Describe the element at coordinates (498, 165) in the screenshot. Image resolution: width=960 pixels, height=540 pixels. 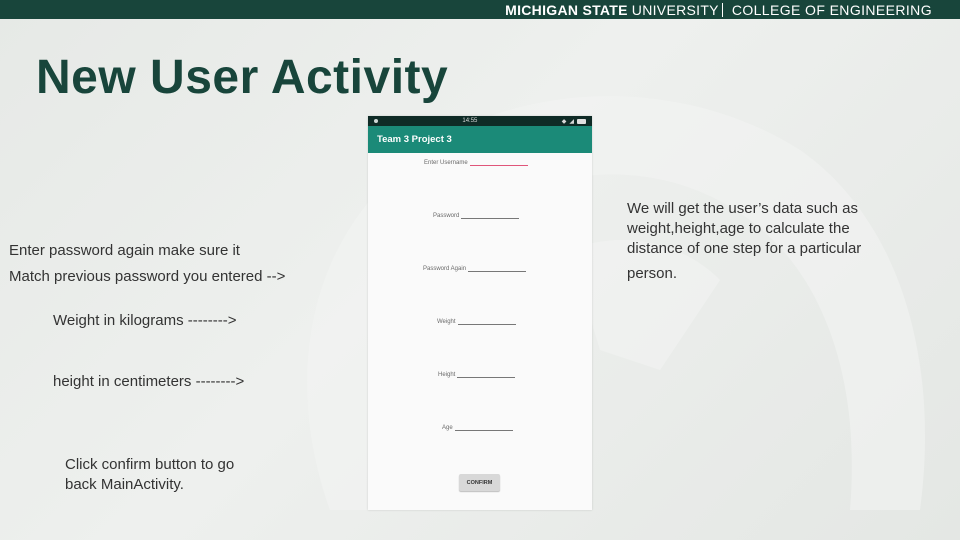
I see `username-input-underline` at that location.